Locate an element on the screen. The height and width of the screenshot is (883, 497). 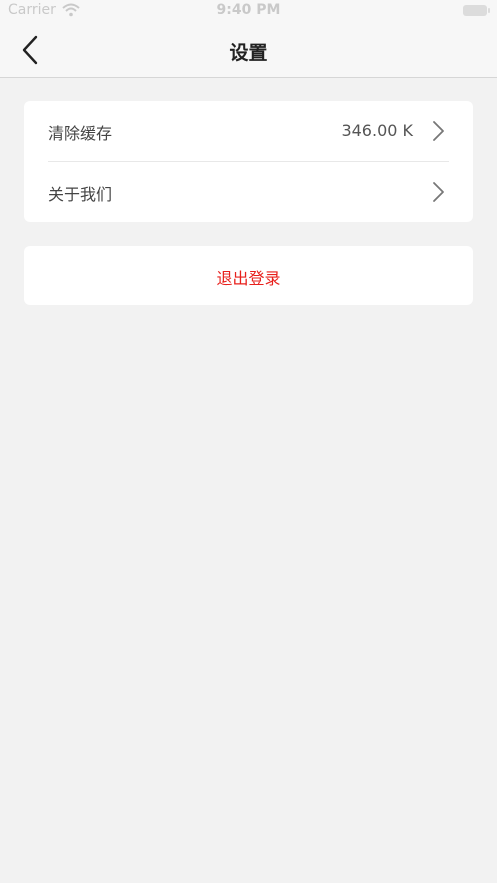
logout-label: 退出登录 is located at coordinates (248, 278).